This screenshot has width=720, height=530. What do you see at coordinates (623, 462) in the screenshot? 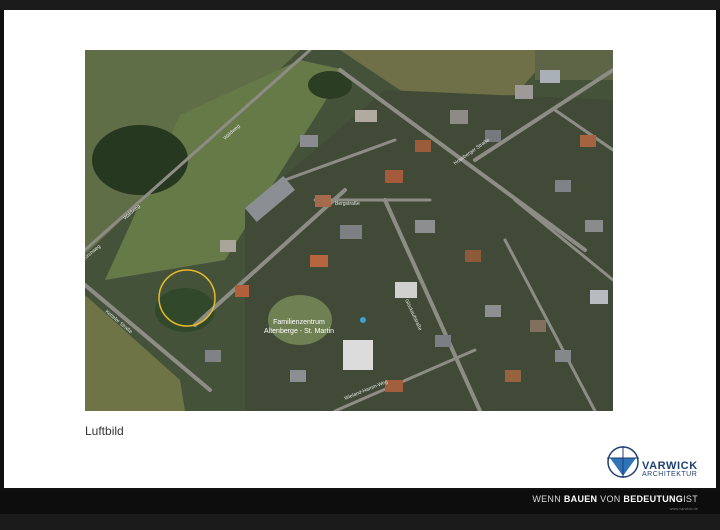
I see `logo-mark-icon` at bounding box center [623, 462].